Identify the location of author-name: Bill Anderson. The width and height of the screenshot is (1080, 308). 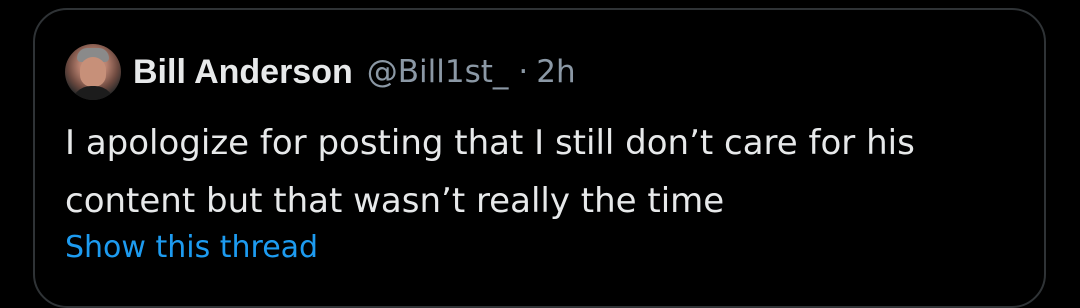
(243, 72).